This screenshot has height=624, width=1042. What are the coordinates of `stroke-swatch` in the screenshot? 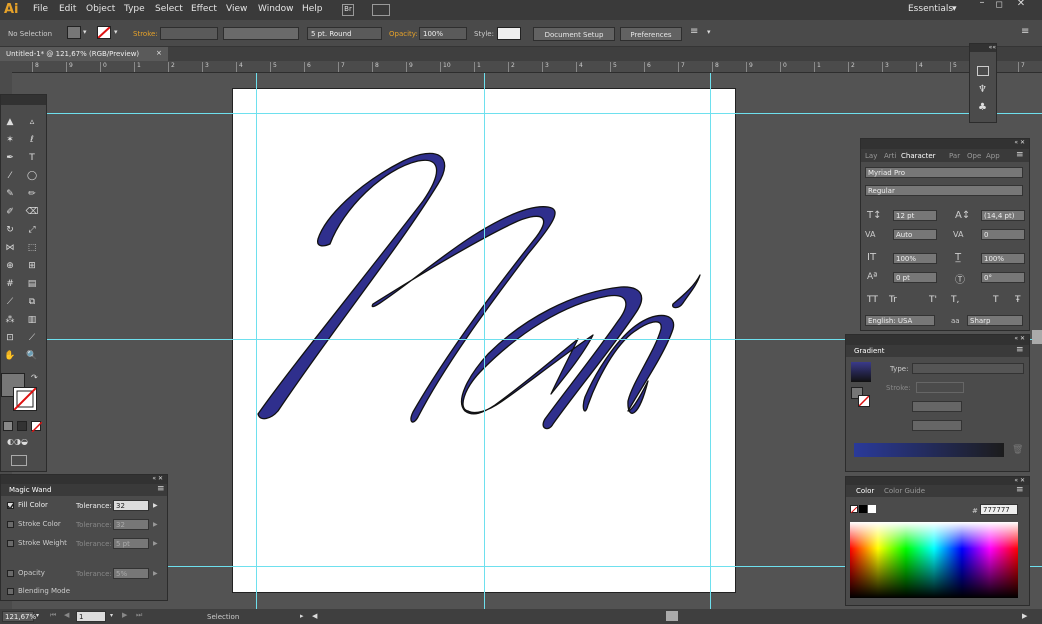 It's located at (104, 32).